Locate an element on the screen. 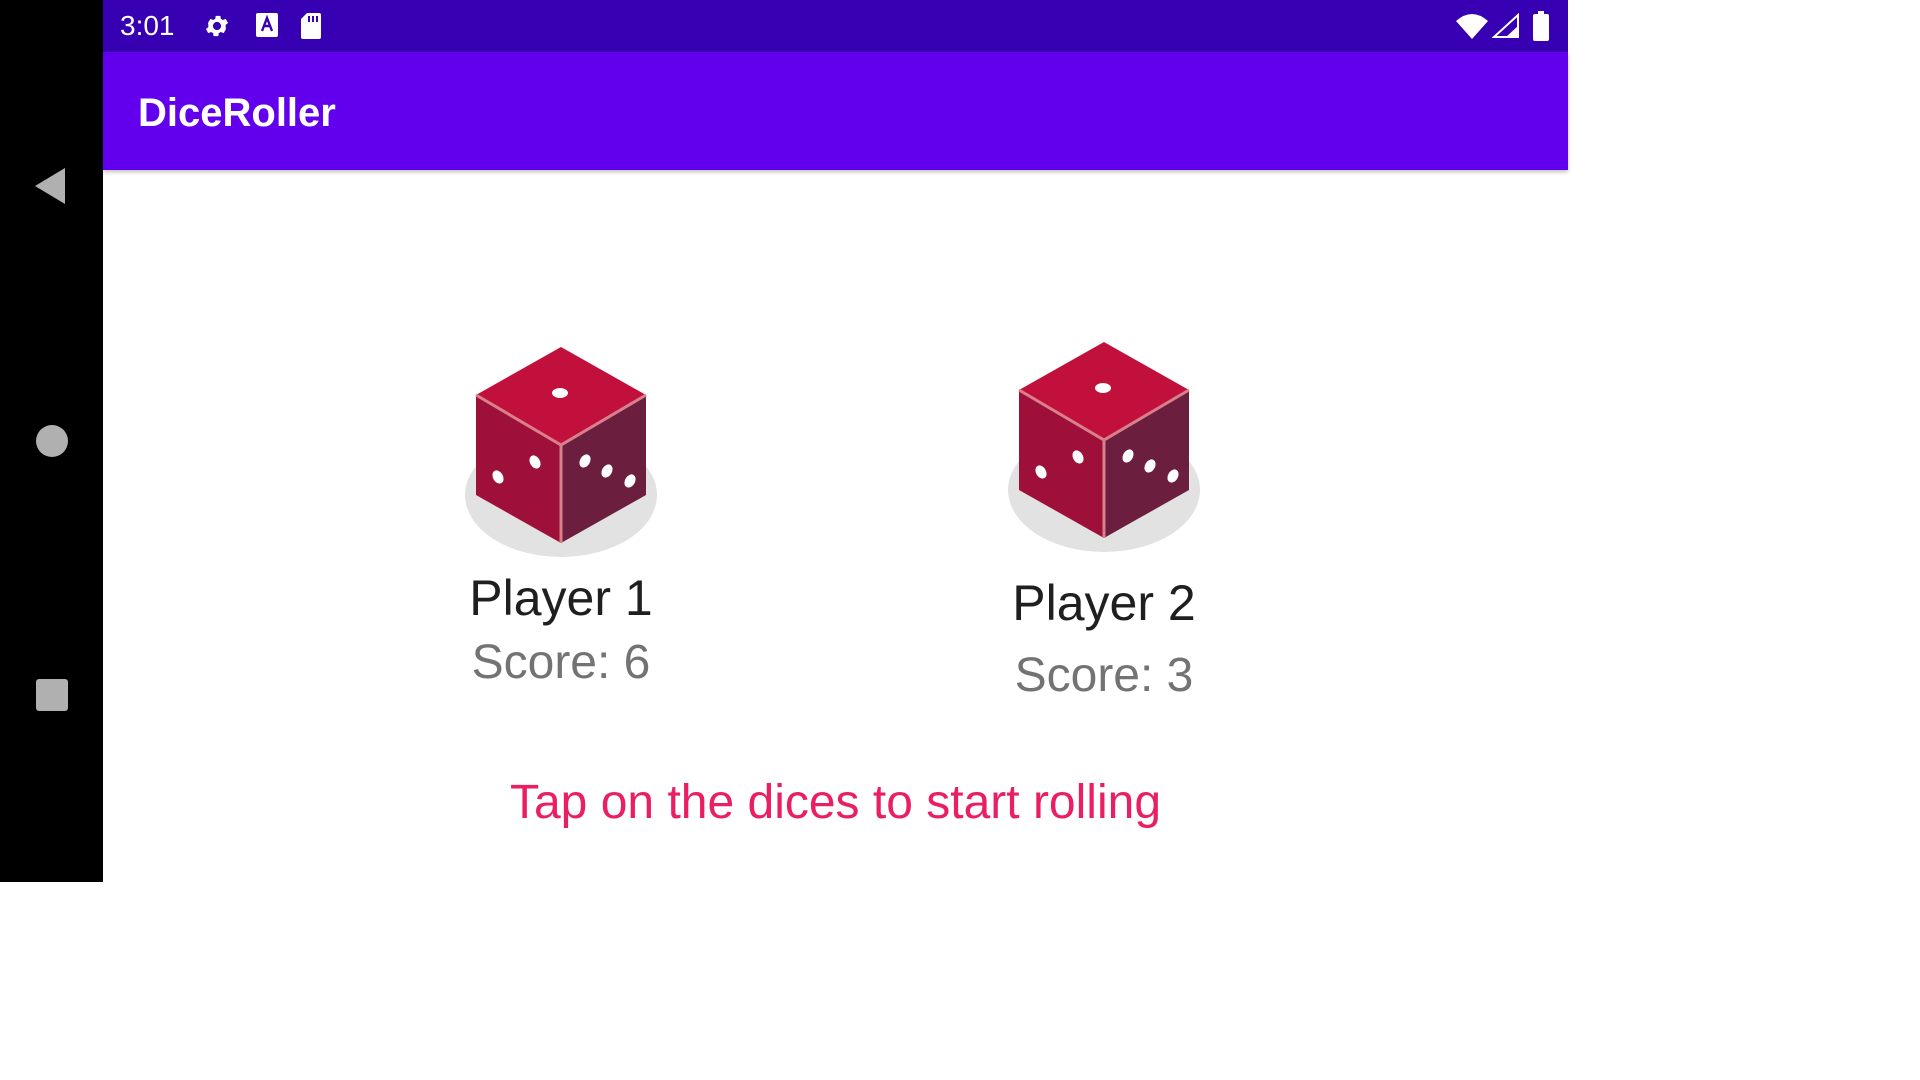 The height and width of the screenshot is (1080, 1920). sd-card-icon is located at coordinates (311, 26).